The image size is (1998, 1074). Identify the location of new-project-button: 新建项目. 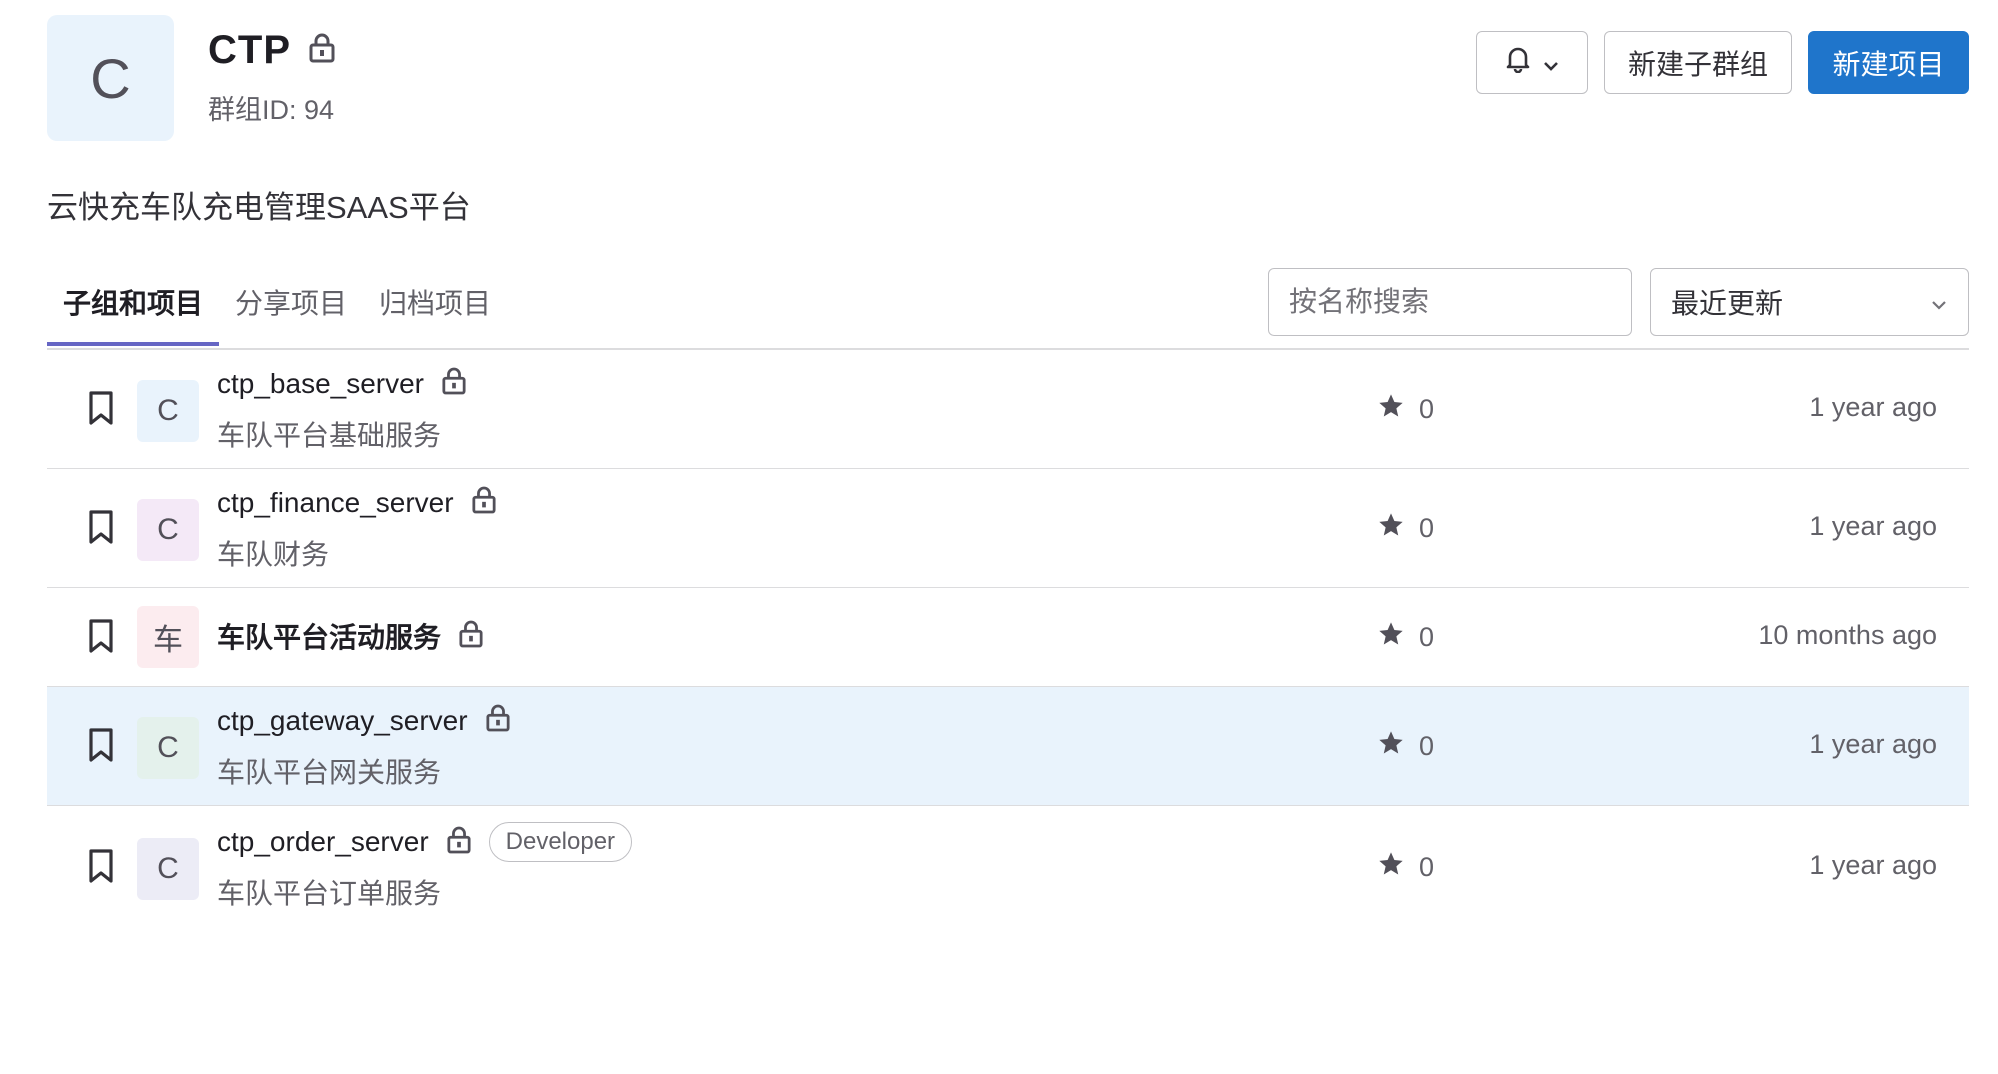
(1888, 62).